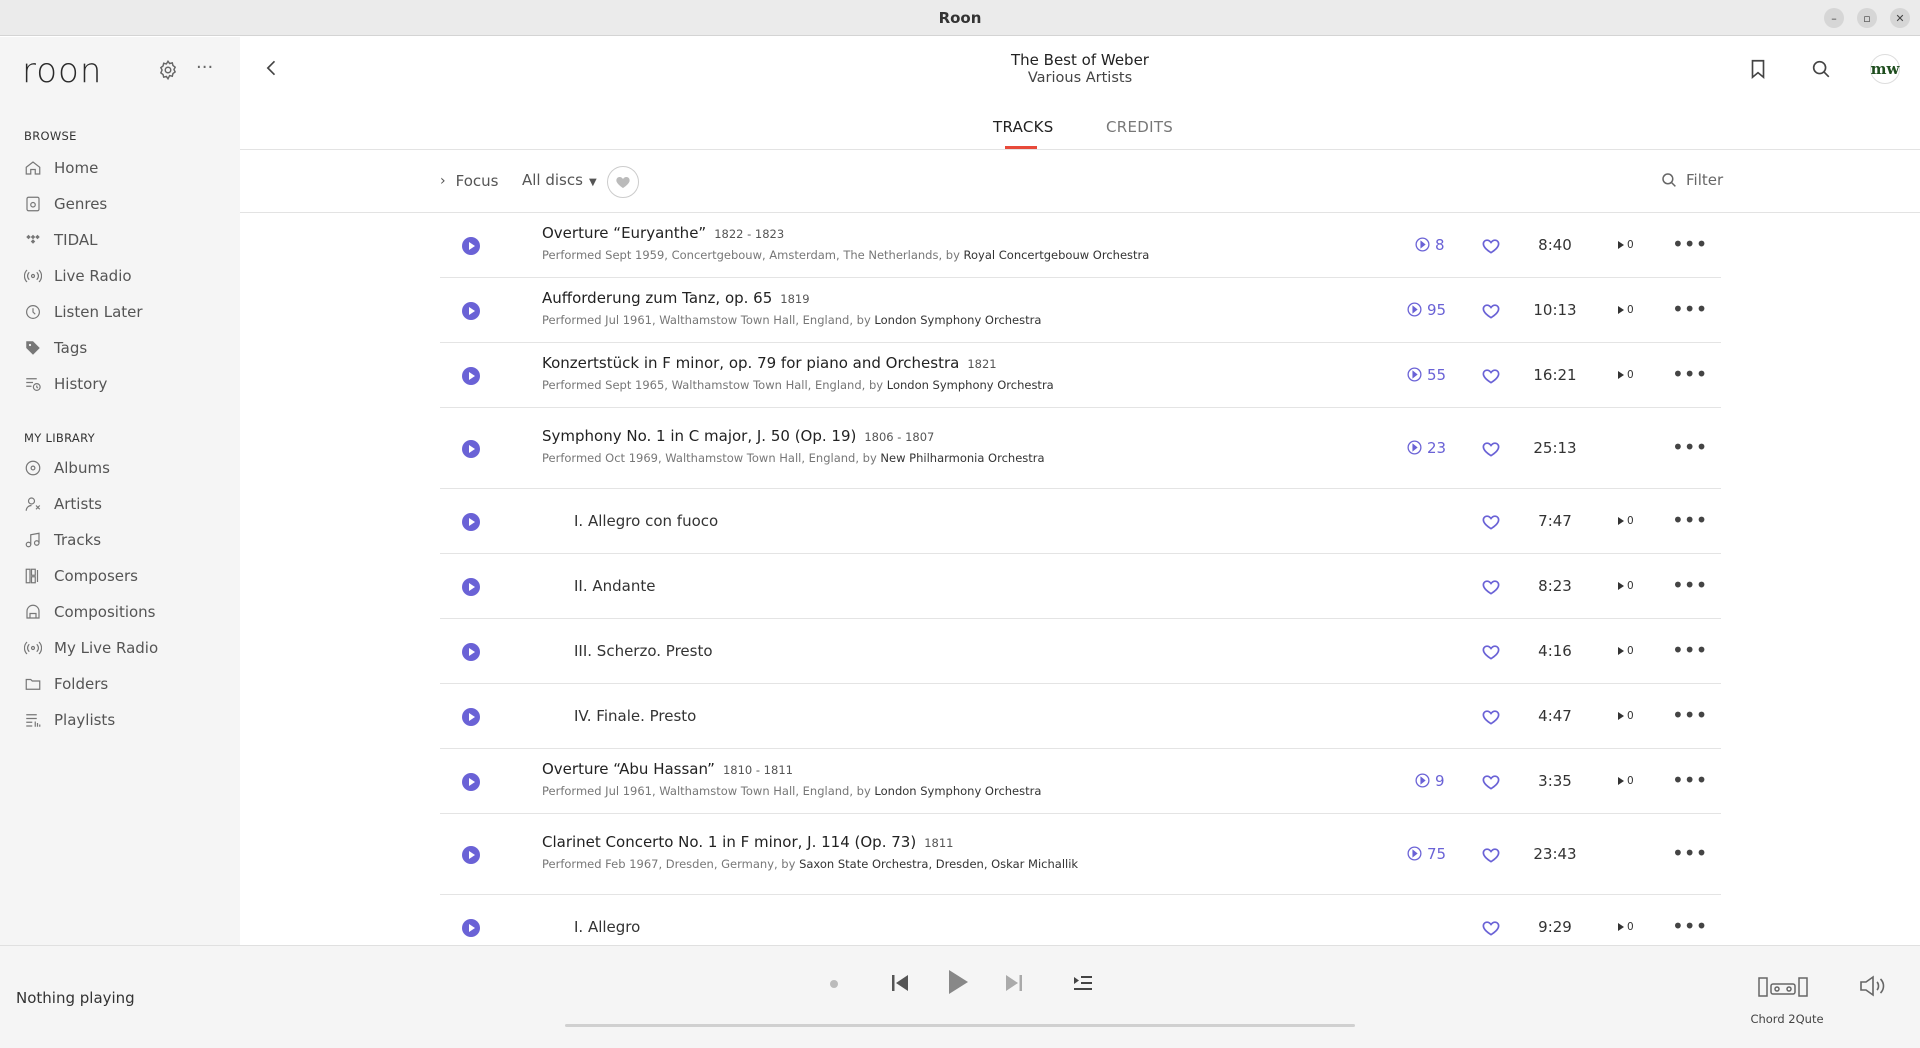 Image resolution: width=1920 pixels, height=1048 pixels. I want to click on queue-icon, so click(1083, 983).